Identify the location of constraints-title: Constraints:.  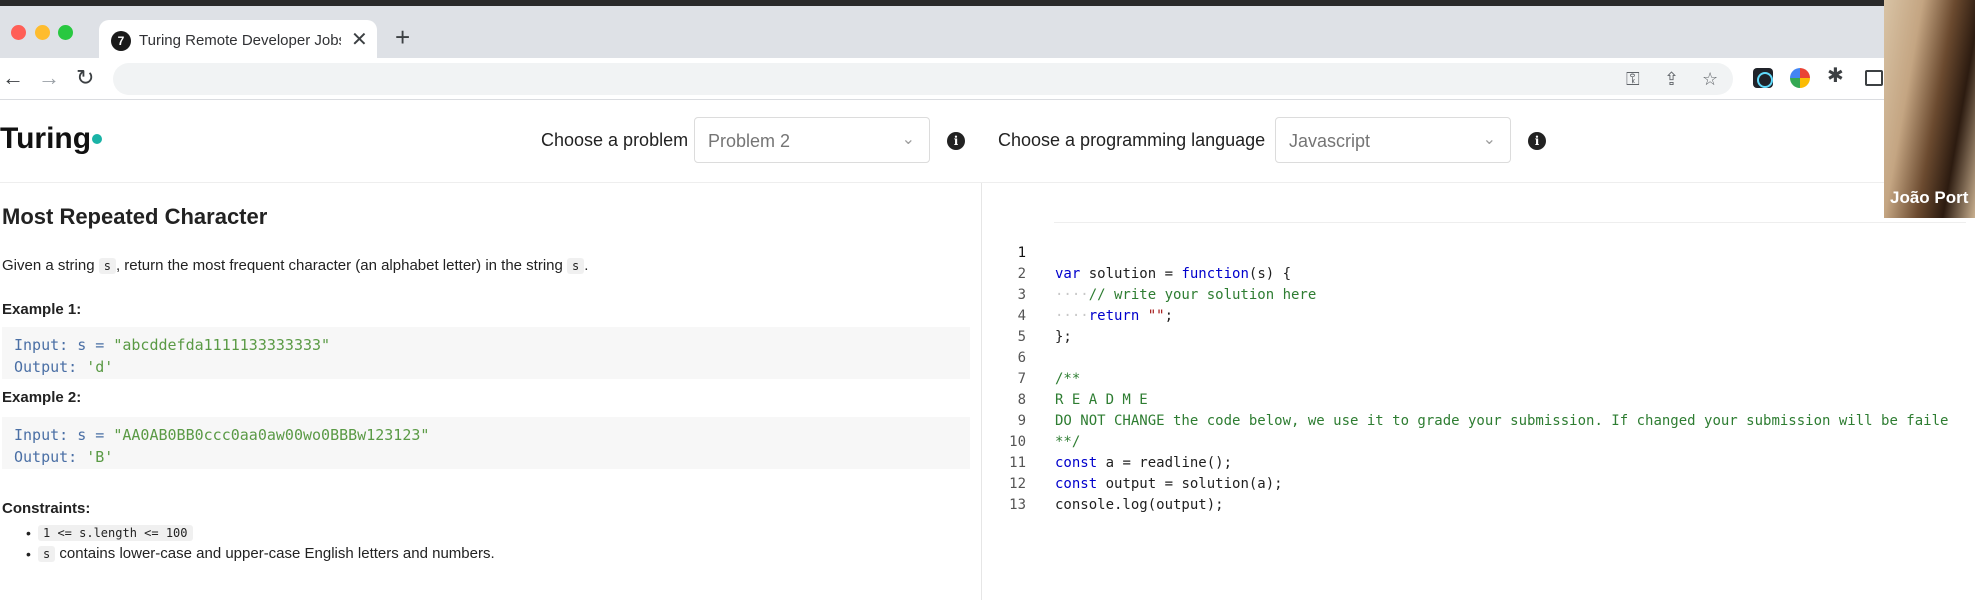
(46, 508).